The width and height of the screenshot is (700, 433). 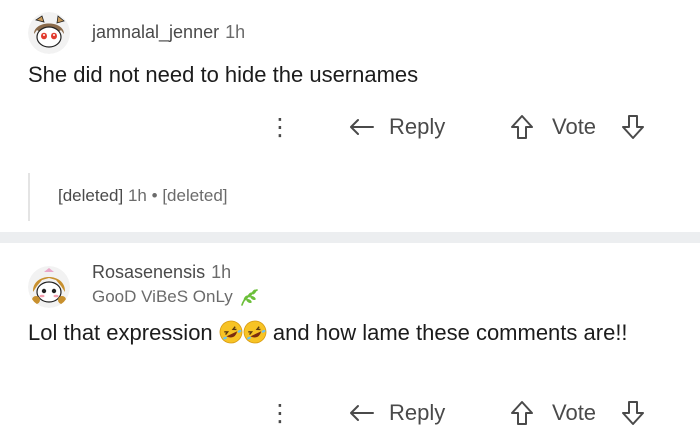 What do you see at coordinates (120, 332) in the screenshot?
I see `comment-body-start: Lol that expression` at bounding box center [120, 332].